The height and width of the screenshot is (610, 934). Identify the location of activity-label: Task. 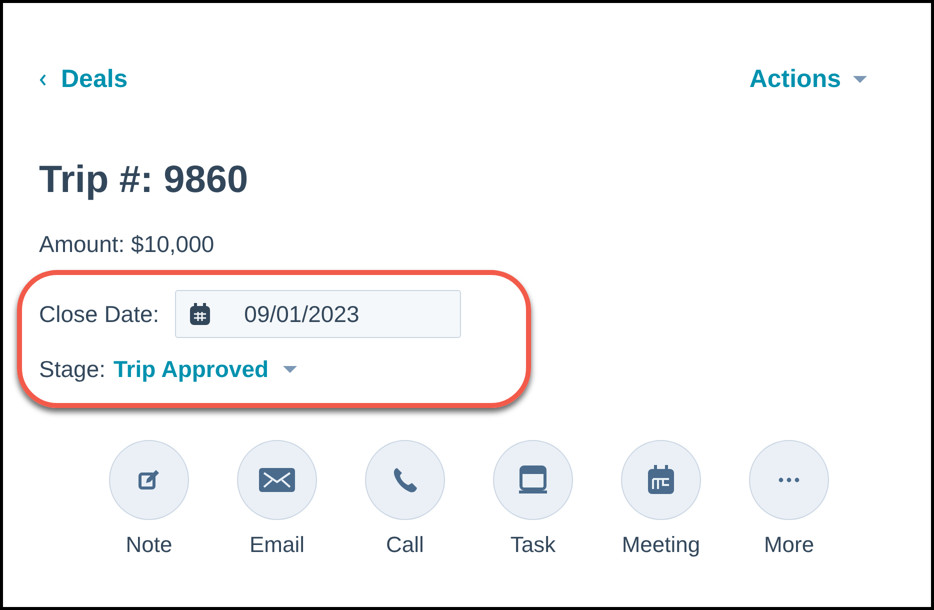
(533, 545).